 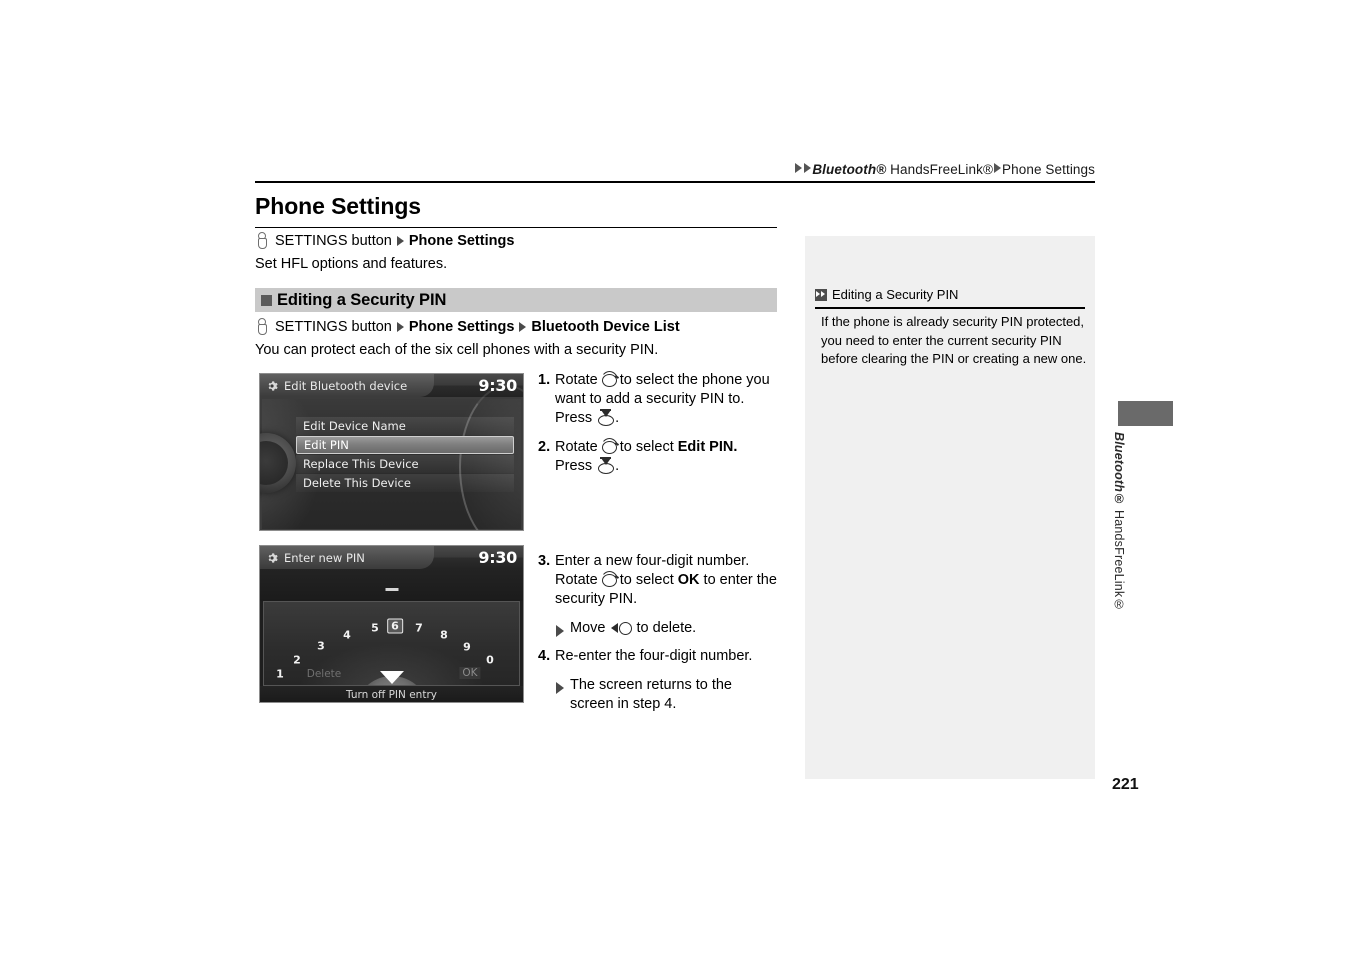 I want to click on screen-header: Enter new PIN 9:30, so click(x=391, y=557).